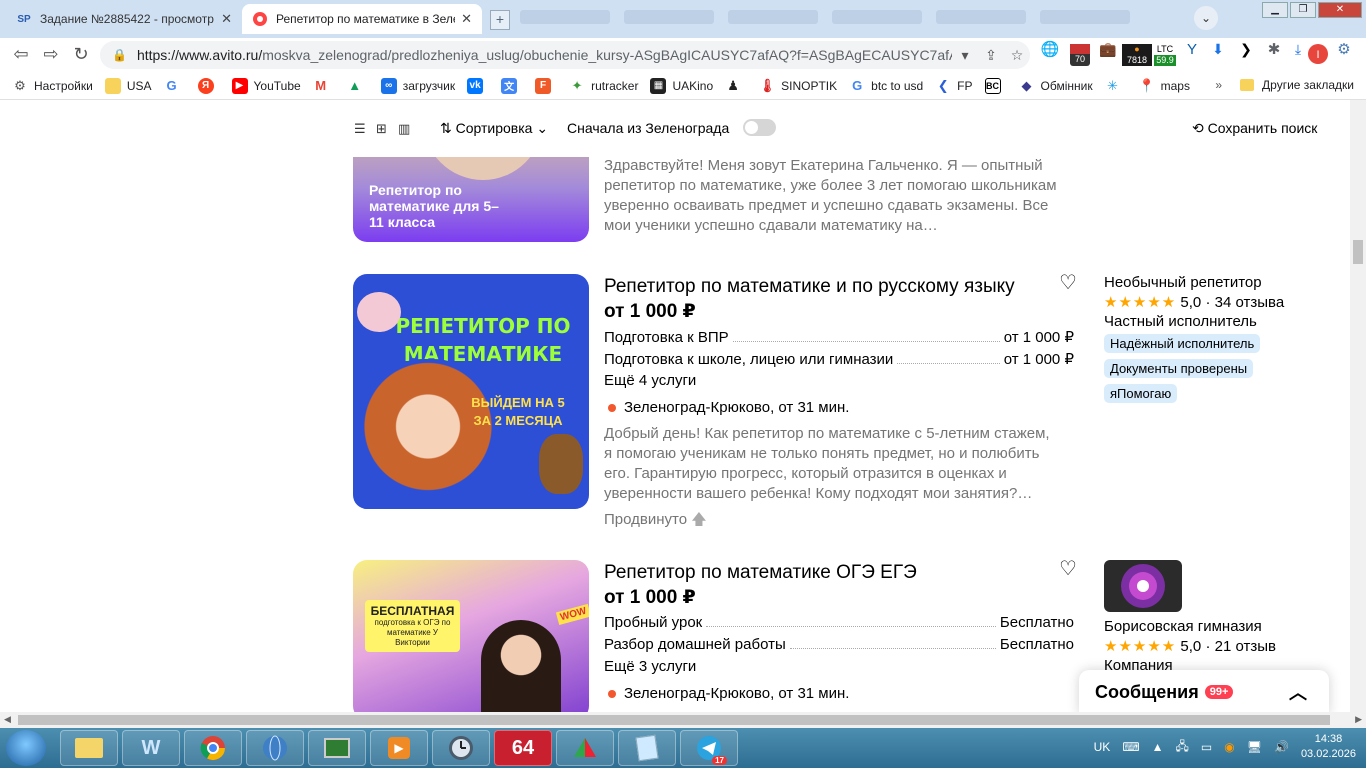  Describe the element at coordinates (1340, 10) in the screenshot. I see `close-window-button: ✕` at that location.